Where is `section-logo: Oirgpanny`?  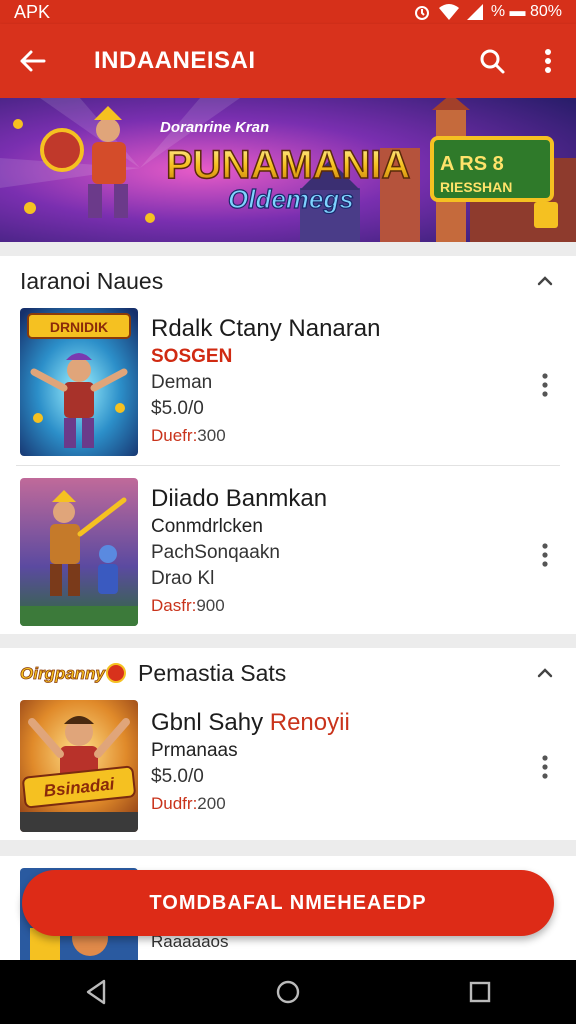
section-logo: Oirgpanny is located at coordinates (73, 673).